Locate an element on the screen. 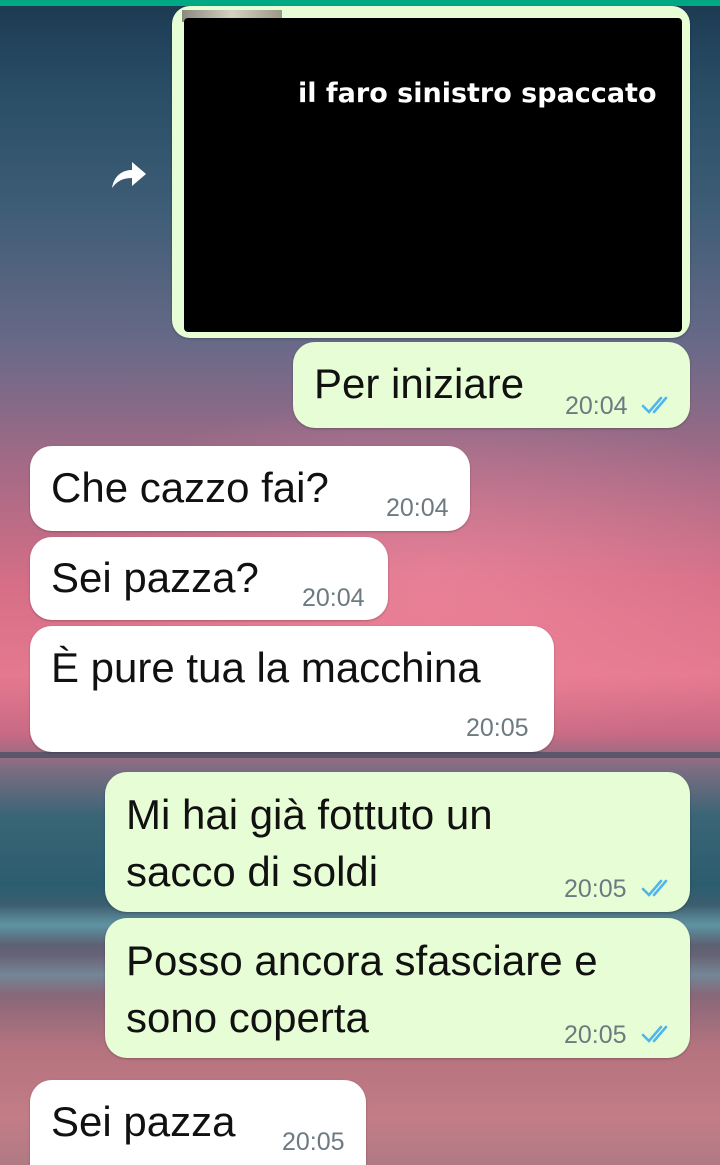 The image size is (720, 1165). message-bubble-incoming: È pure tua la macchina 20:05 is located at coordinates (292, 689).